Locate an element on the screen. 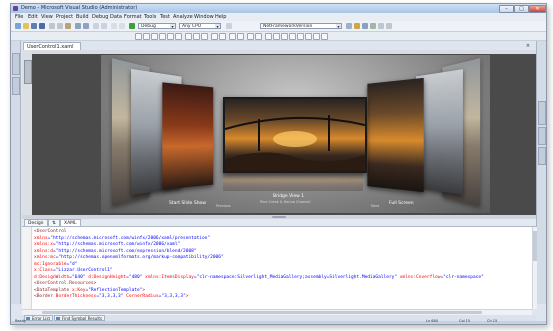 The image size is (553, 331). align-left-icon is located at coordinates (138, 36).